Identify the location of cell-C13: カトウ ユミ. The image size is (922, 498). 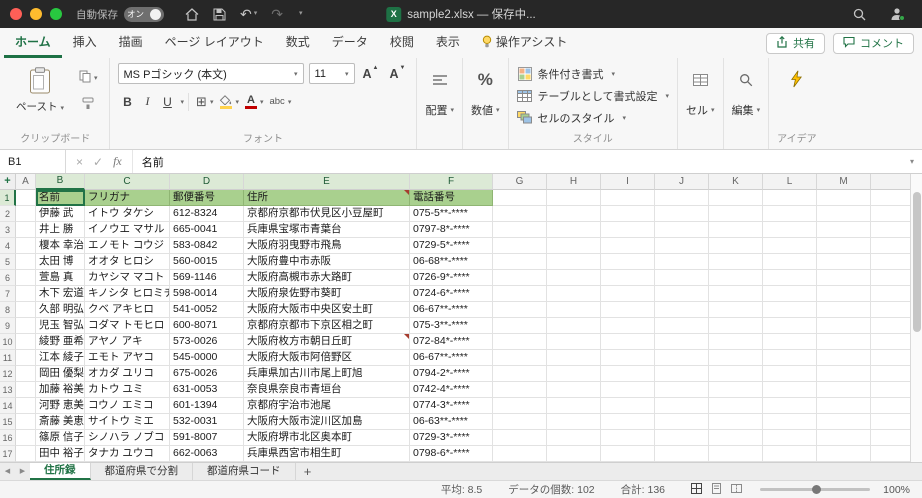
(127, 390).